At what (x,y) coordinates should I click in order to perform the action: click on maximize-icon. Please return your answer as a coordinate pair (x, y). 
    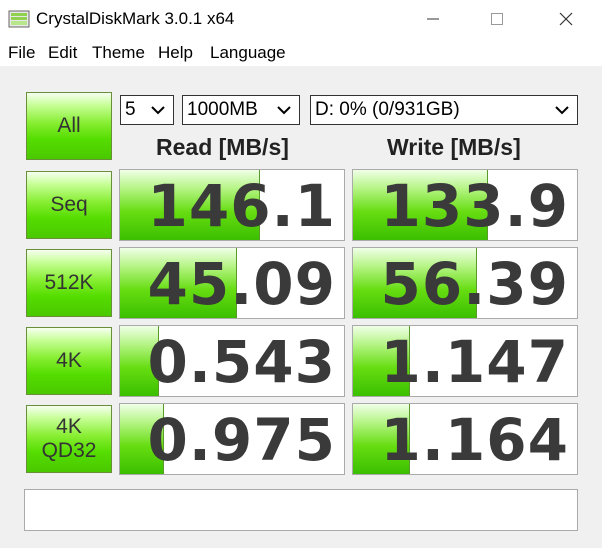
    Looking at the image, I should click on (497, 19).